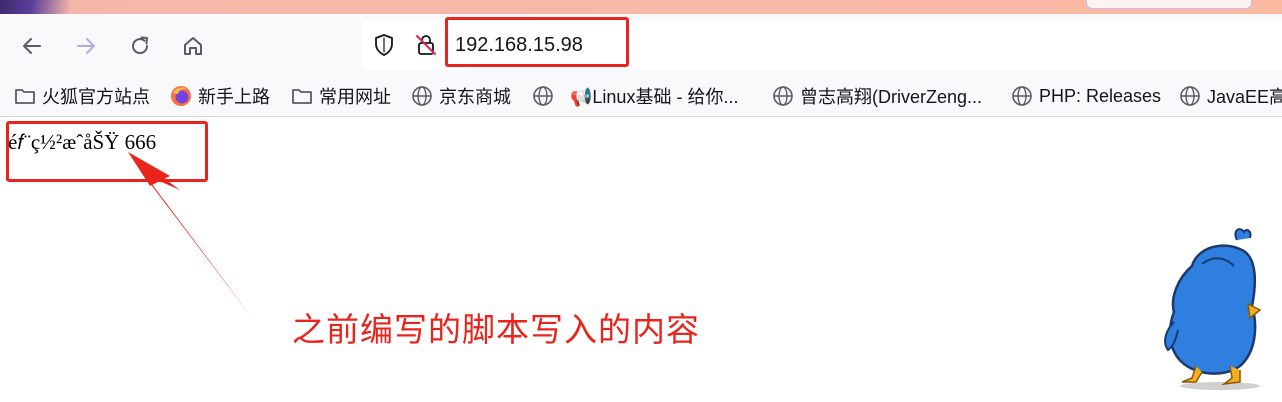  Describe the element at coordinates (496, 329) in the screenshot. I see `annotation-text: 之前编写的脚本写入的内容` at that location.